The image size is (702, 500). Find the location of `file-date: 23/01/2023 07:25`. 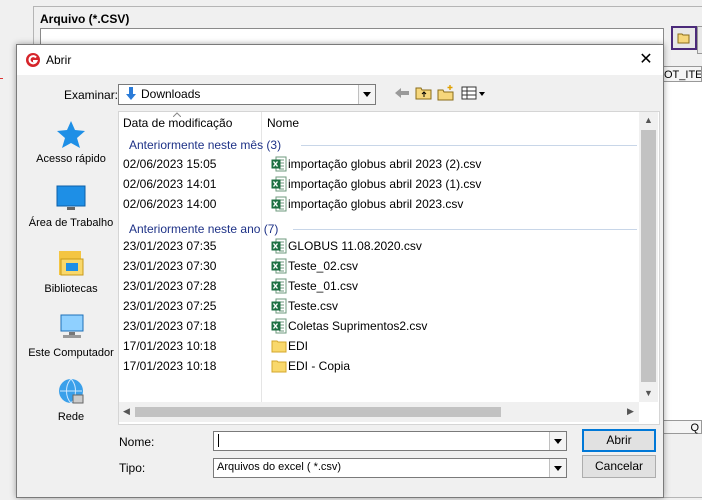

file-date: 23/01/2023 07:25 is located at coordinates (170, 306).